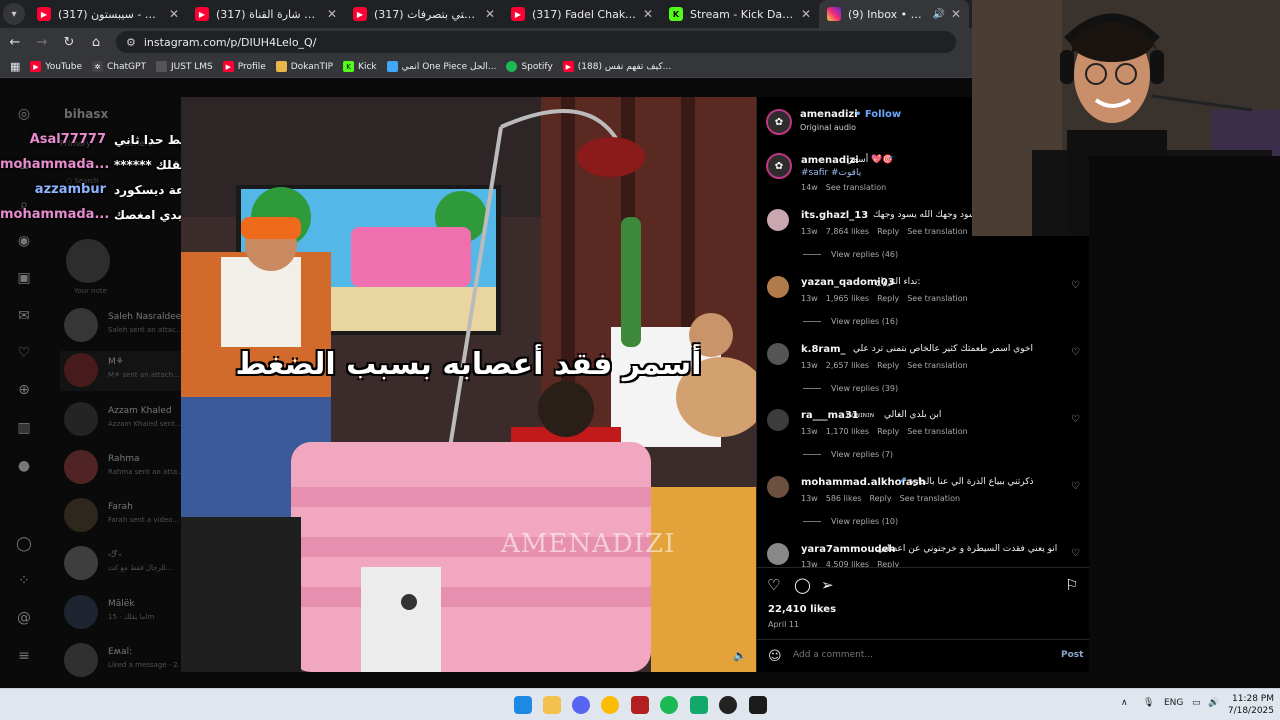 This screenshot has height=720, width=1280. I want to click on apps-icon: ▦, so click(15, 66).